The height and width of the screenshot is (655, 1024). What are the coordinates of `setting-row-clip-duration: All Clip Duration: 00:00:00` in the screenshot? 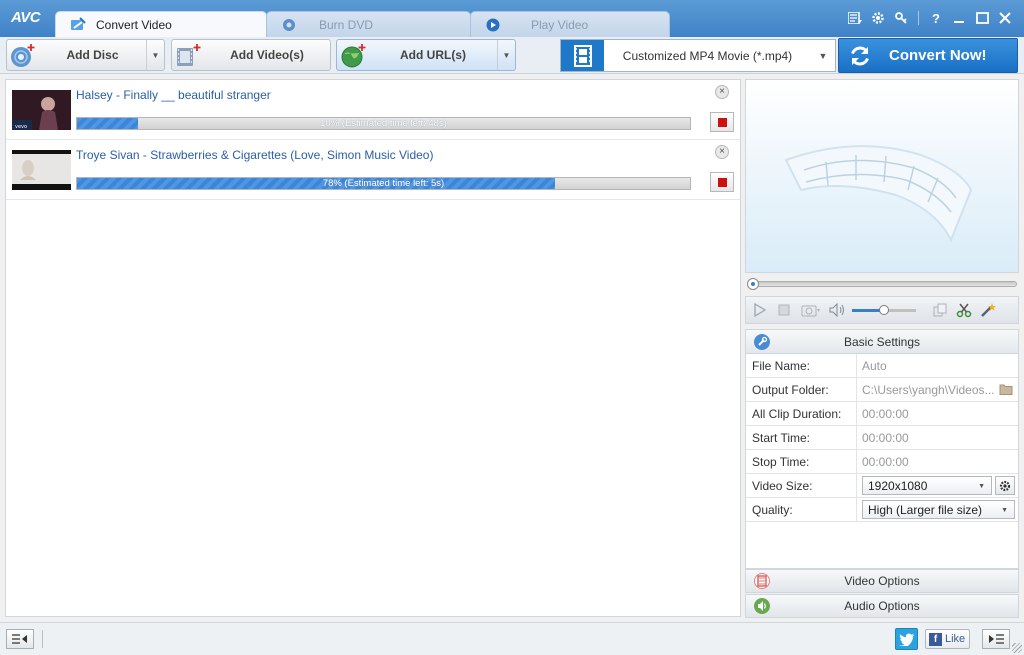 It's located at (882, 414).